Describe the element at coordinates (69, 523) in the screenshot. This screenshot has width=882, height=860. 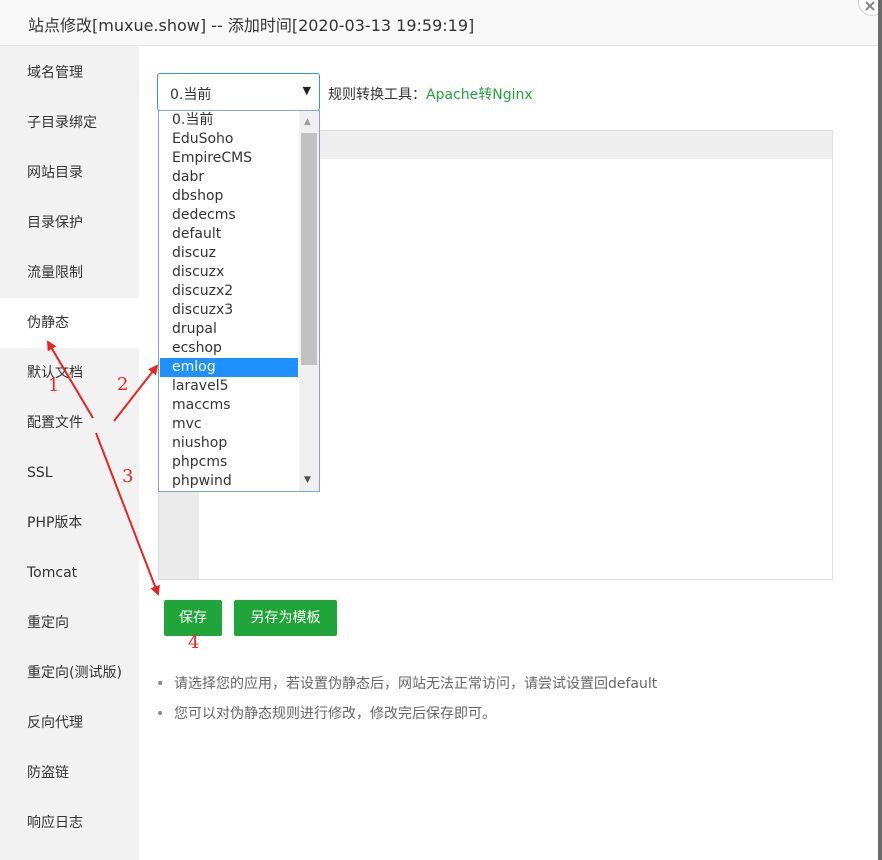
I see `sidebar-item-php: PHP版本` at that location.